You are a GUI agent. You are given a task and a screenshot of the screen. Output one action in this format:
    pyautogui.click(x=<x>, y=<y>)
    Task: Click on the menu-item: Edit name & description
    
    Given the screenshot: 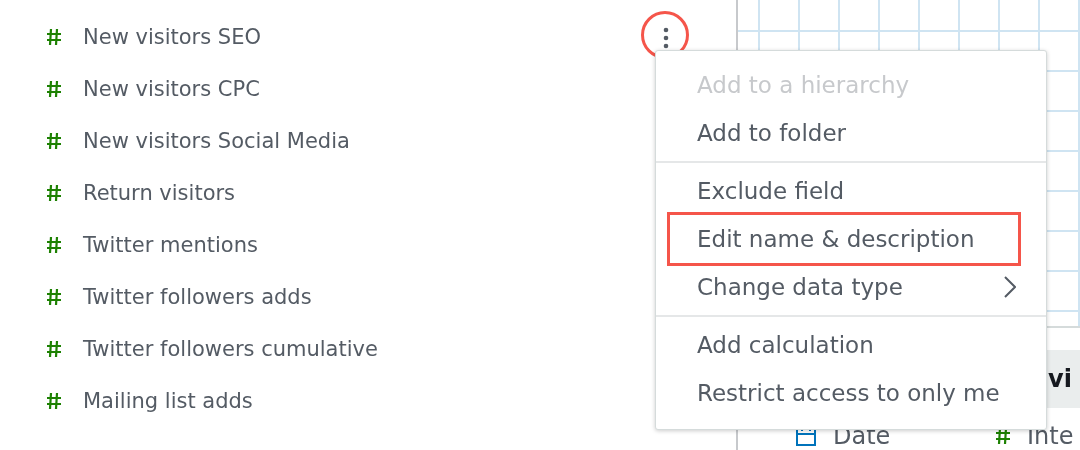 What is the action you would take?
    pyautogui.click(x=844, y=239)
    